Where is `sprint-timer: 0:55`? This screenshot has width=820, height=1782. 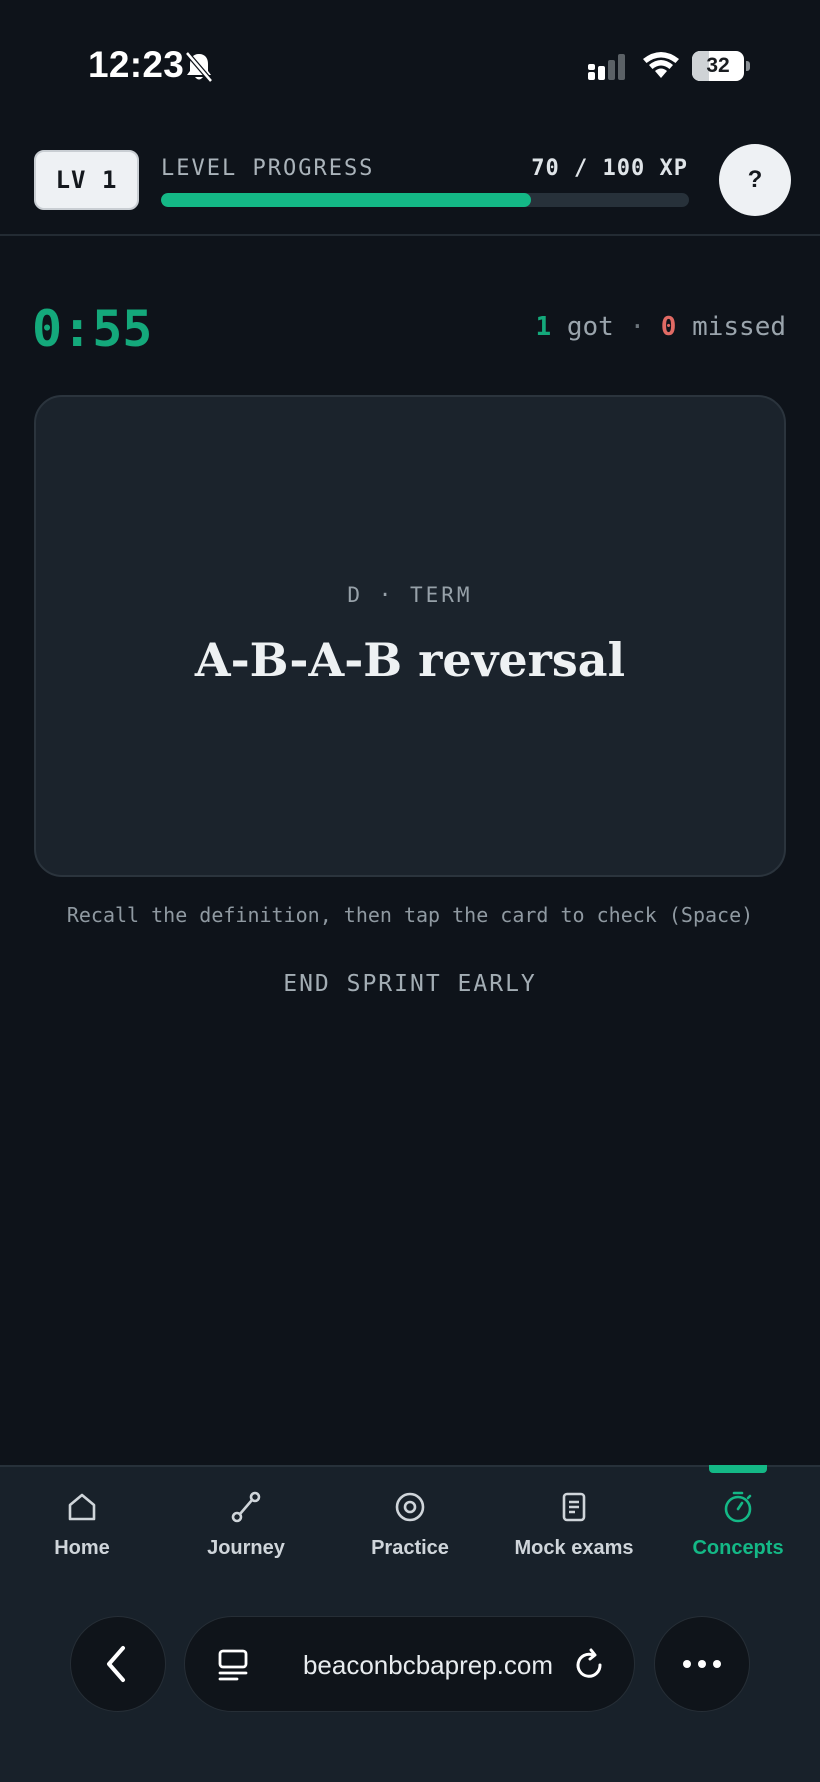 sprint-timer: 0:55 is located at coordinates (92, 329).